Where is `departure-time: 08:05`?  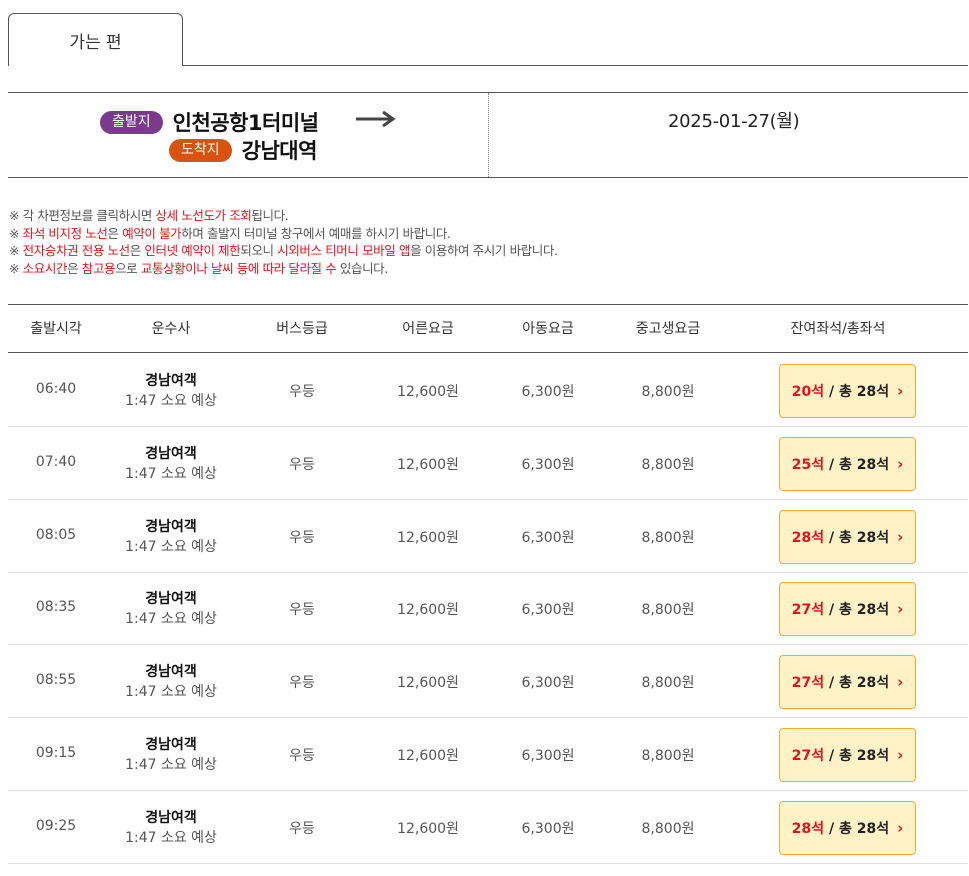 departure-time: 08:05 is located at coordinates (56, 534).